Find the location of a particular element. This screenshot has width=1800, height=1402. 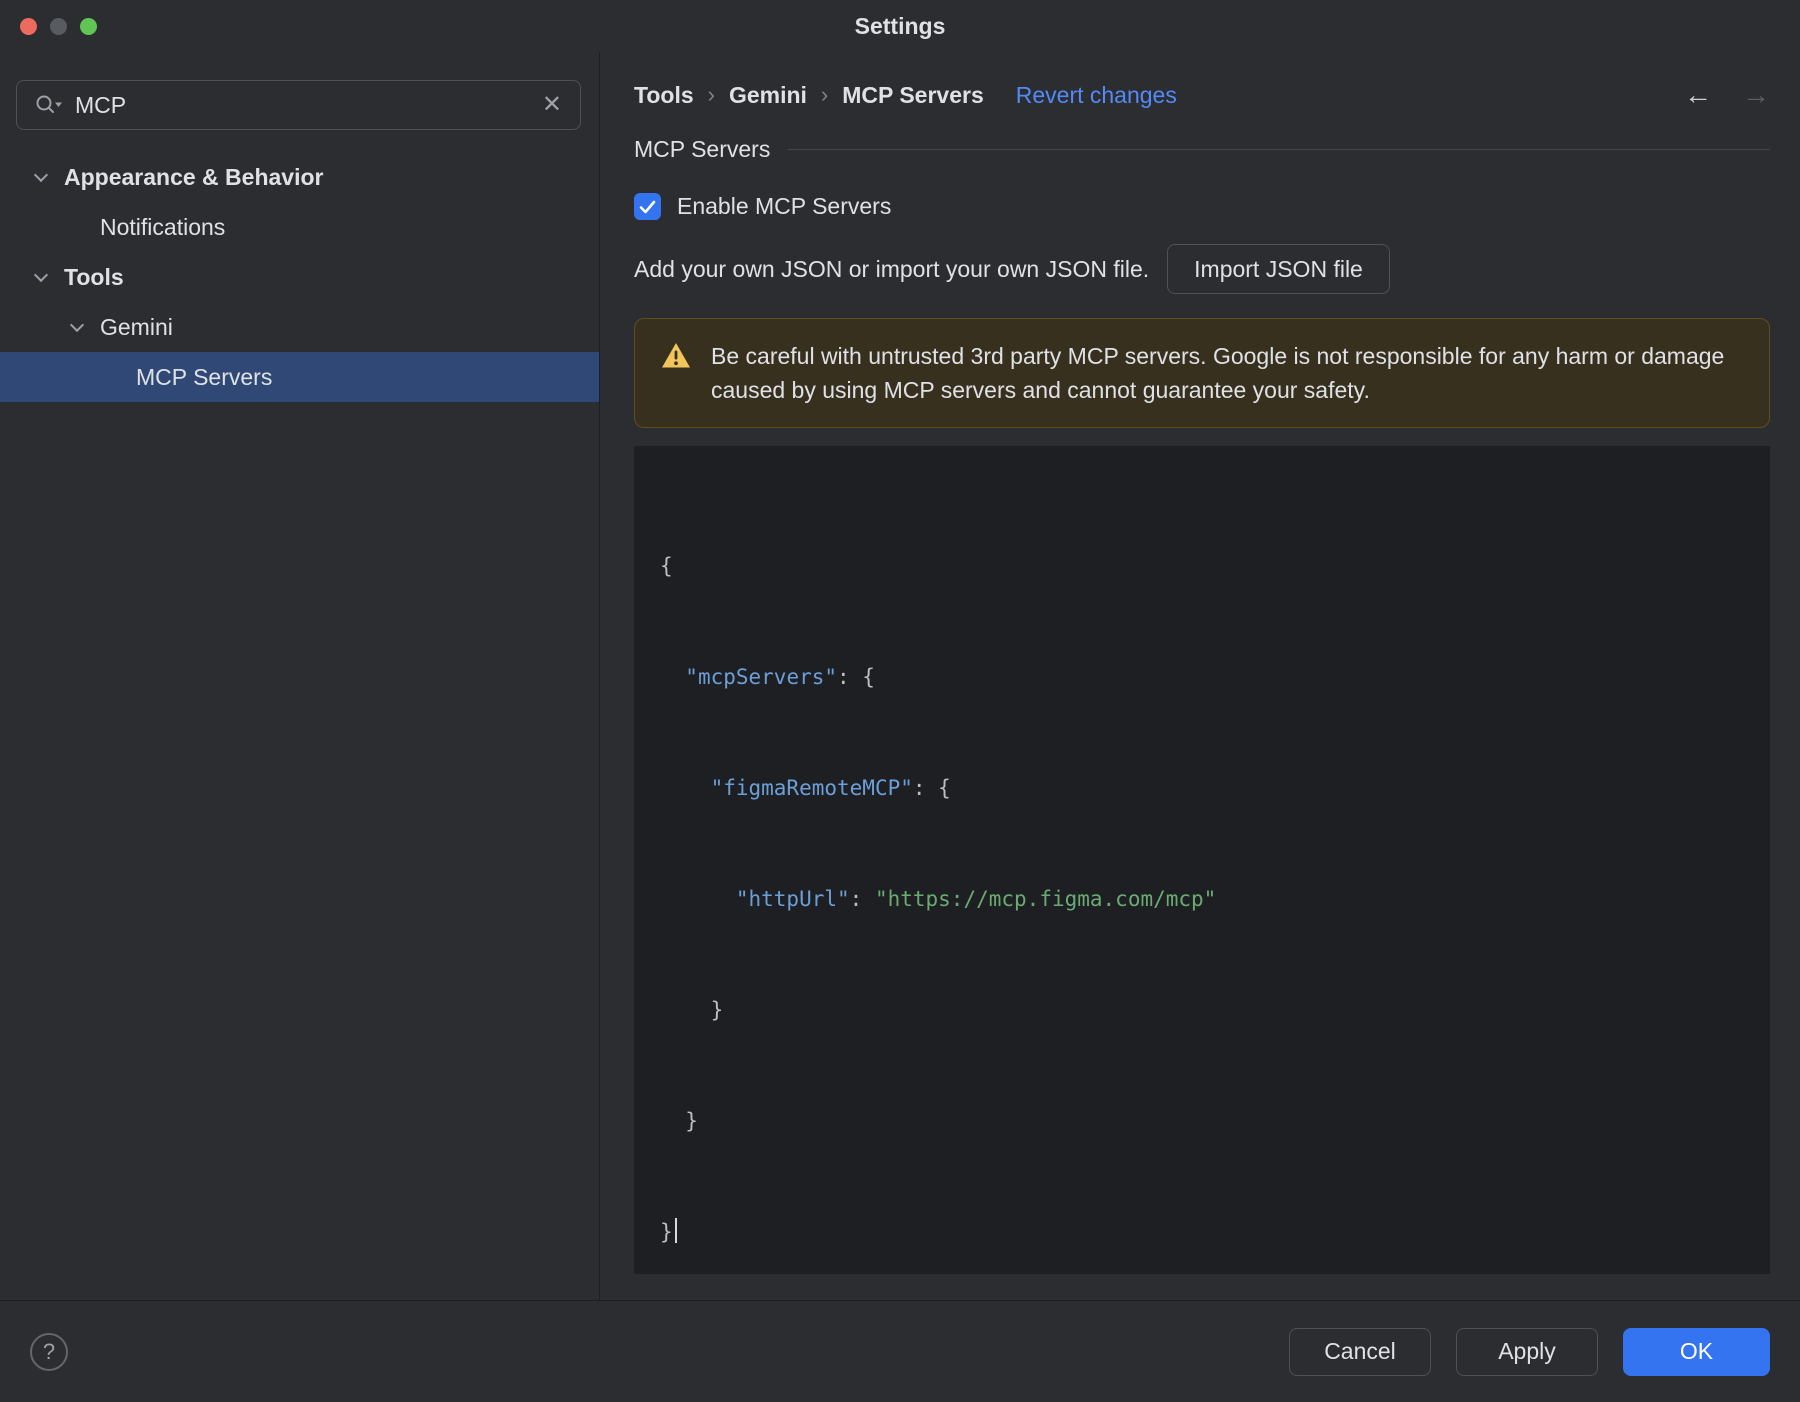

code-line: "httpUrl": "https://mcp.figma.com/mcp" is located at coordinates (976, 899).